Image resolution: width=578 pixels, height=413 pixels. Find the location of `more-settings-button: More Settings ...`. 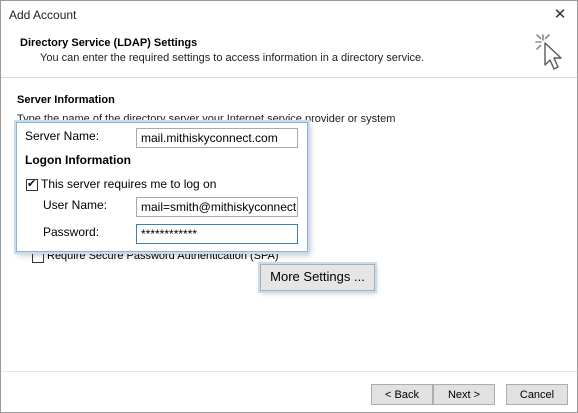

more-settings-button: More Settings ... is located at coordinates (317, 277).